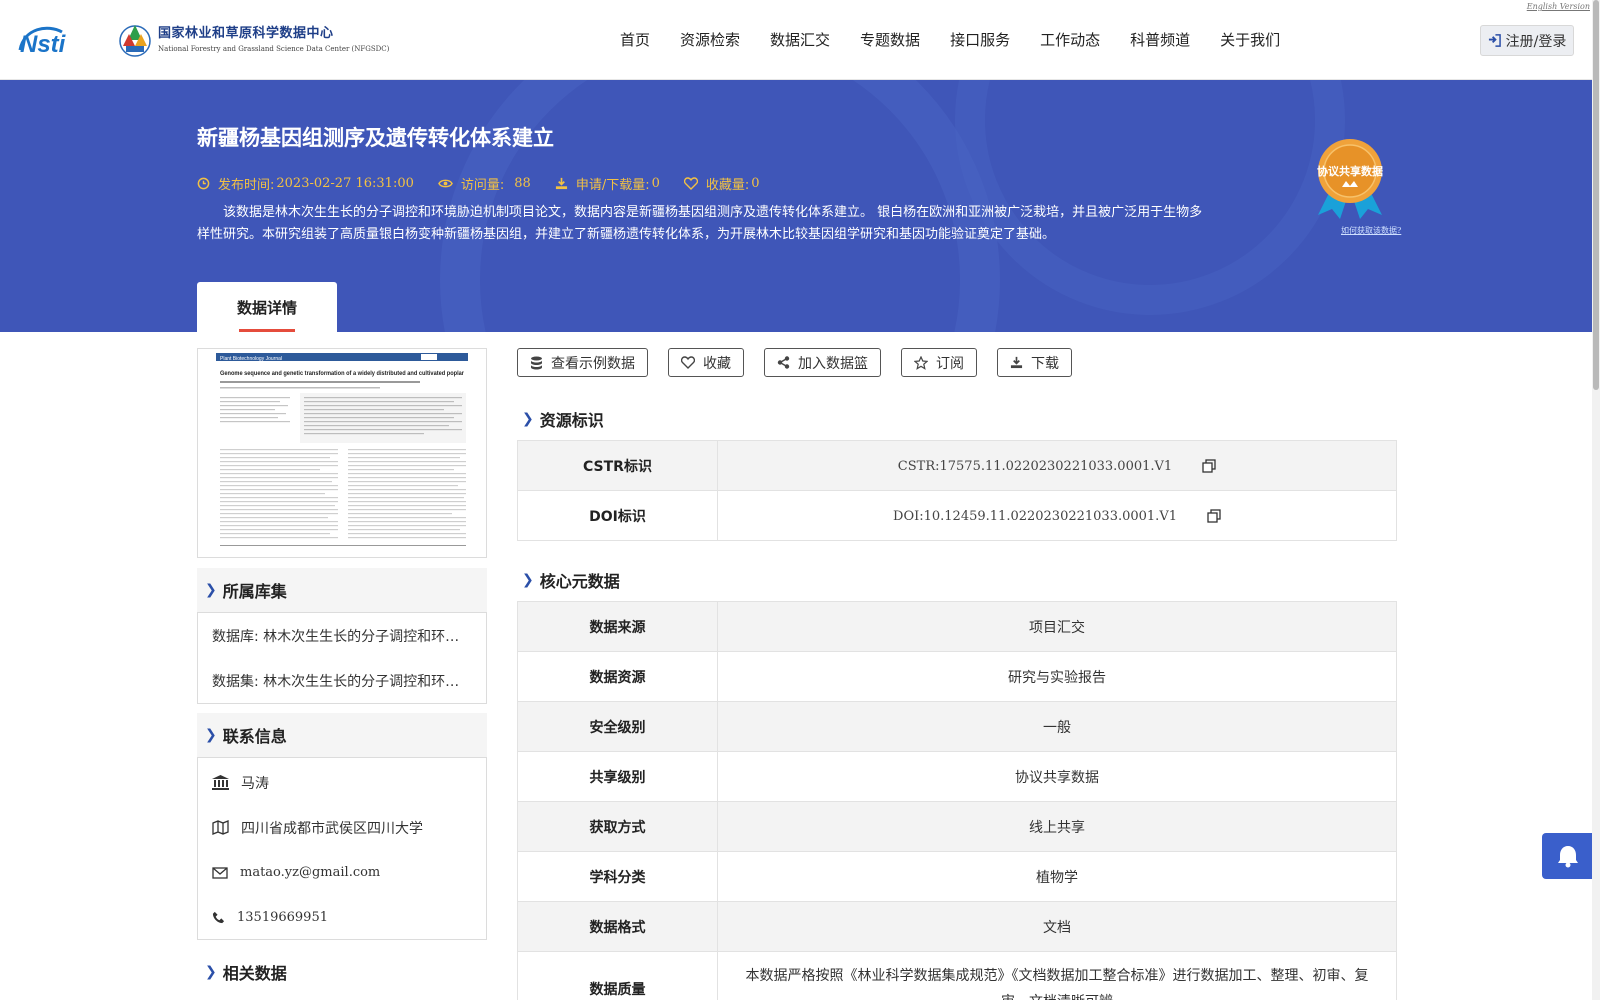 This screenshot has height=1000, width=1600. I want to click on add-to-basket-button: 加入数据篮, so click(822, 362).